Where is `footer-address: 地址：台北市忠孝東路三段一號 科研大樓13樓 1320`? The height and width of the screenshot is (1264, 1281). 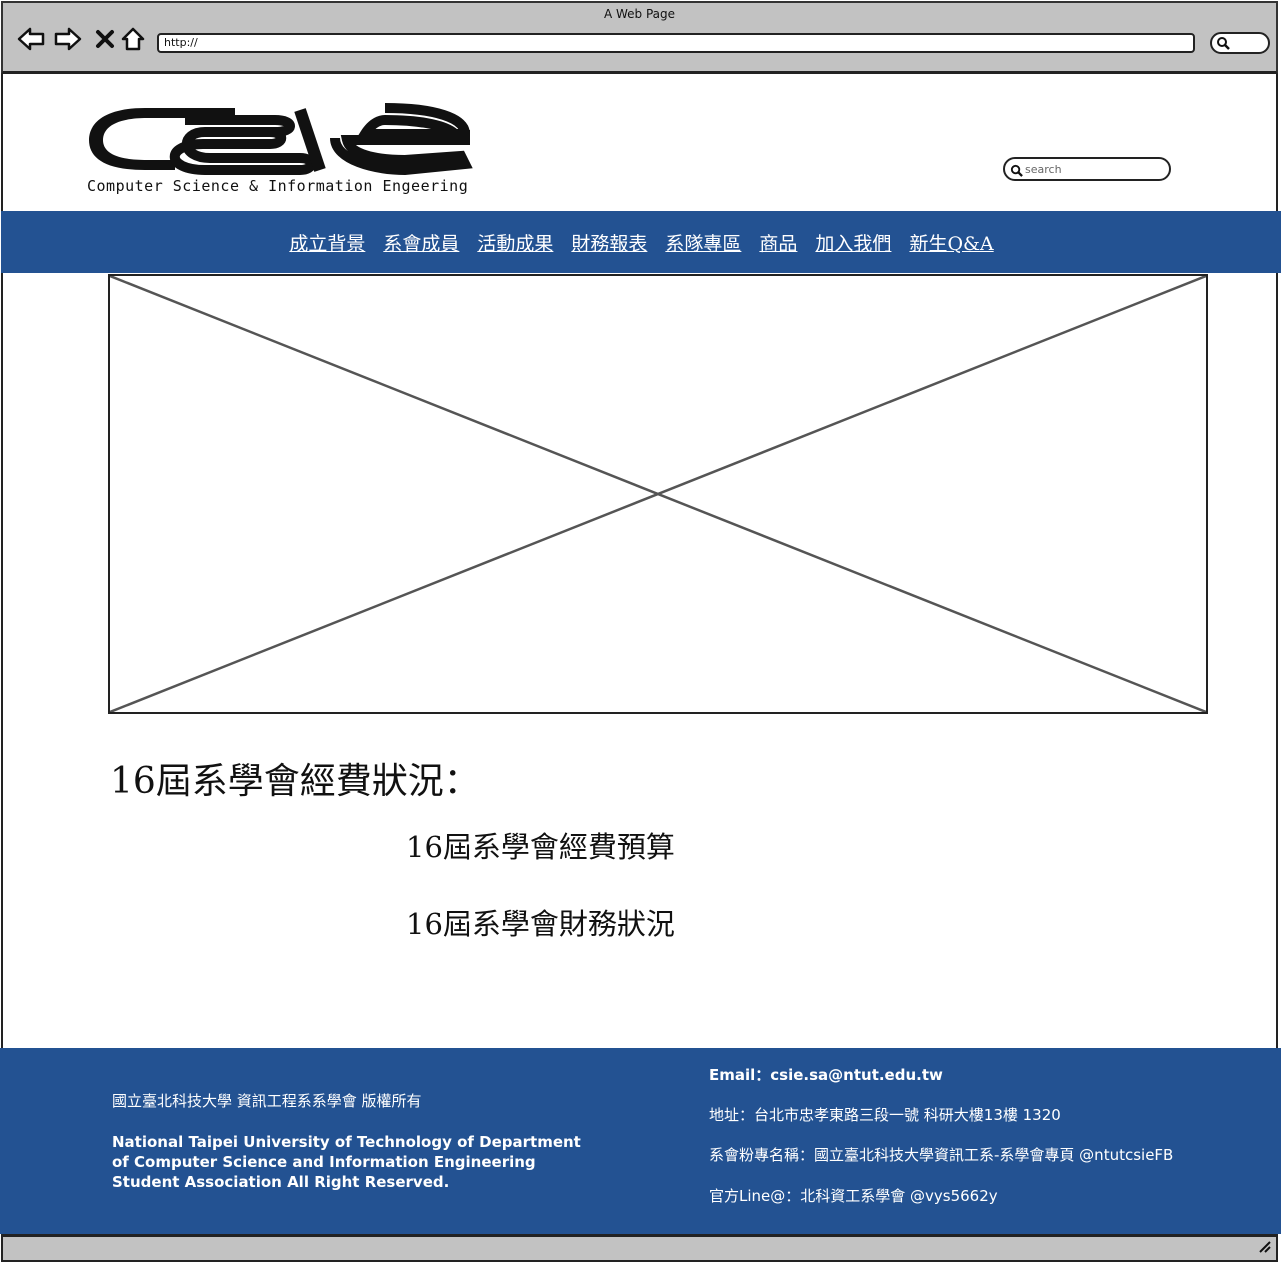 footer-address: 地址：台北市忠孝東路三段一號 科研大樓13樓 1320 is located at coordinates (885, 1115).